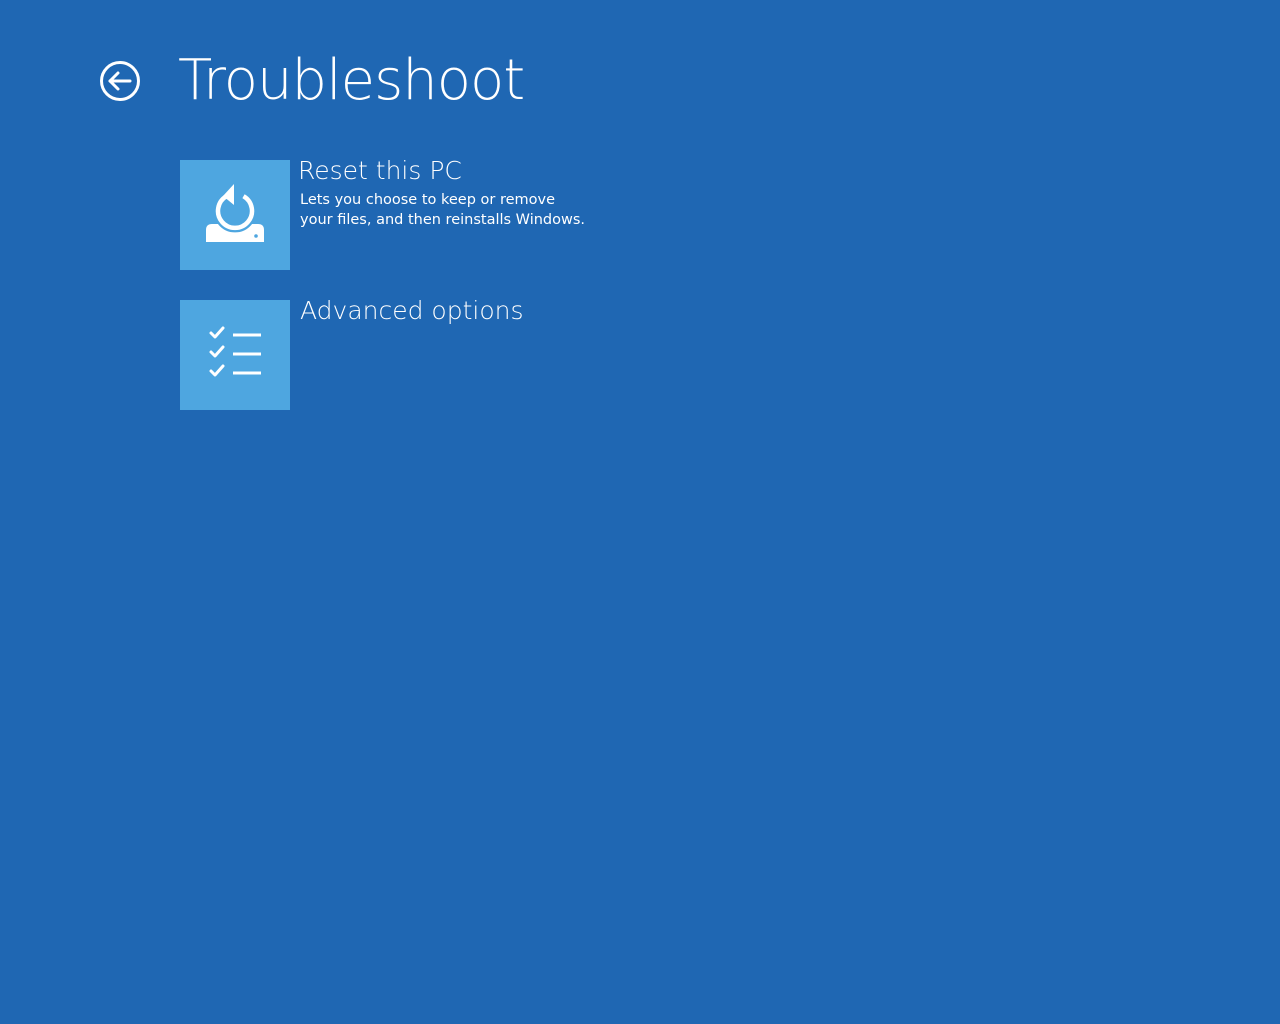 This screenshot has width=1280, height=1024. I want to click on advanced-options-tile, so click(235, 355).